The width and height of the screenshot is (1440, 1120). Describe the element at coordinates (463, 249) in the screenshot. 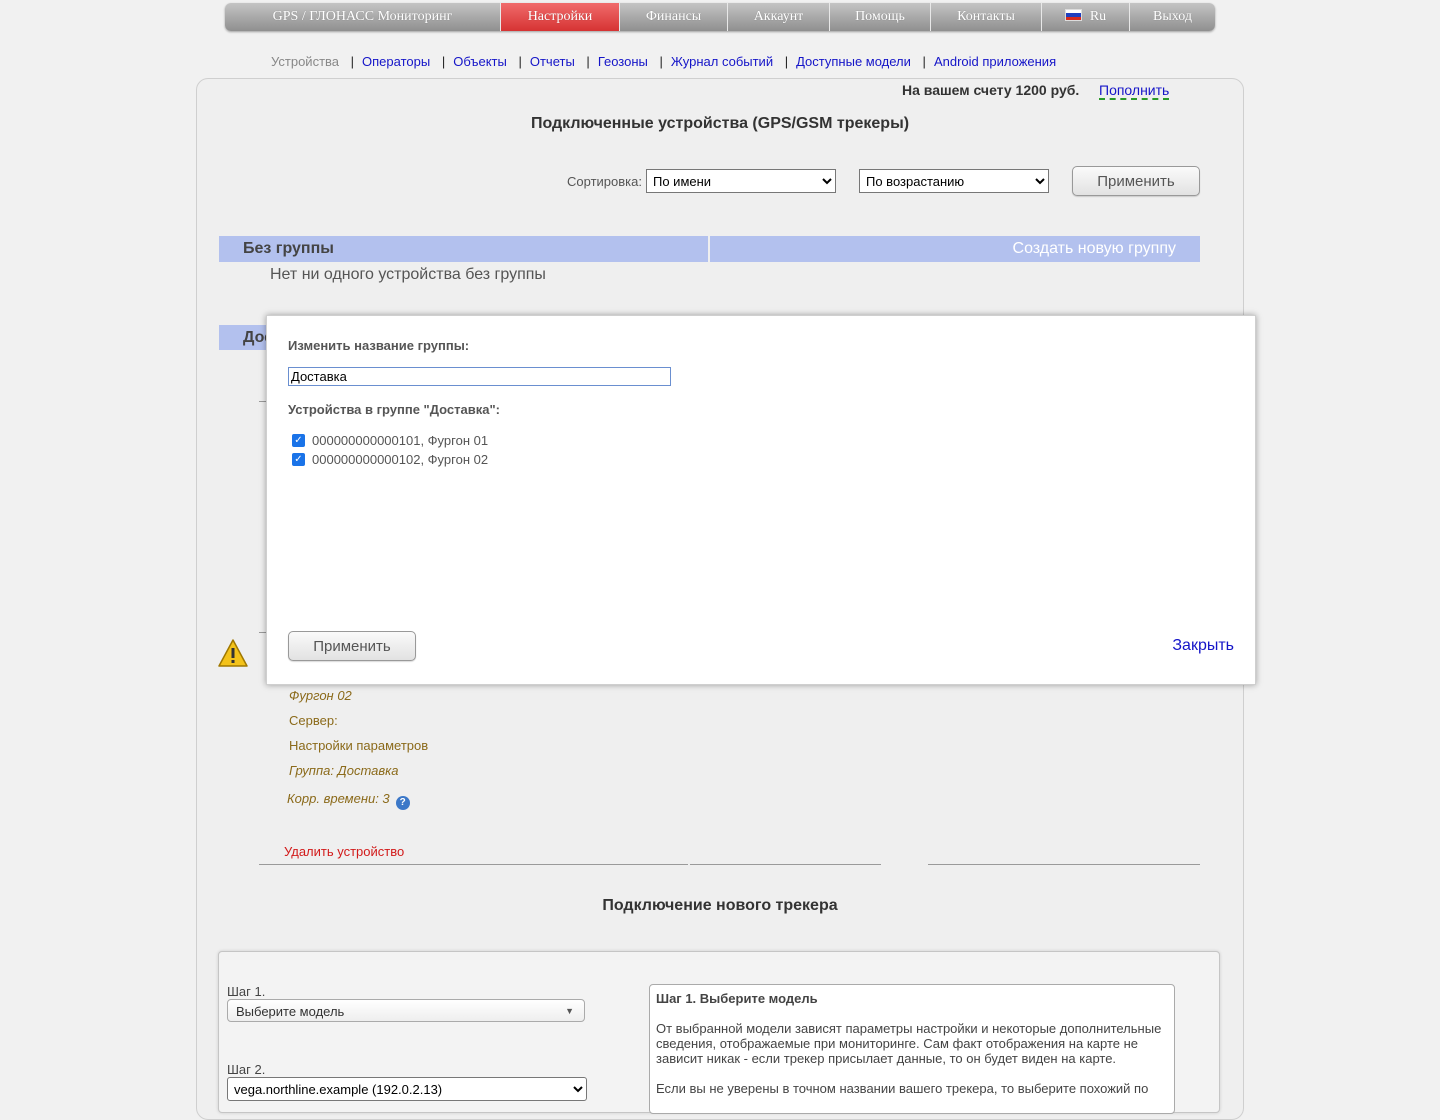

I see `group-title: Без группы` at that location.